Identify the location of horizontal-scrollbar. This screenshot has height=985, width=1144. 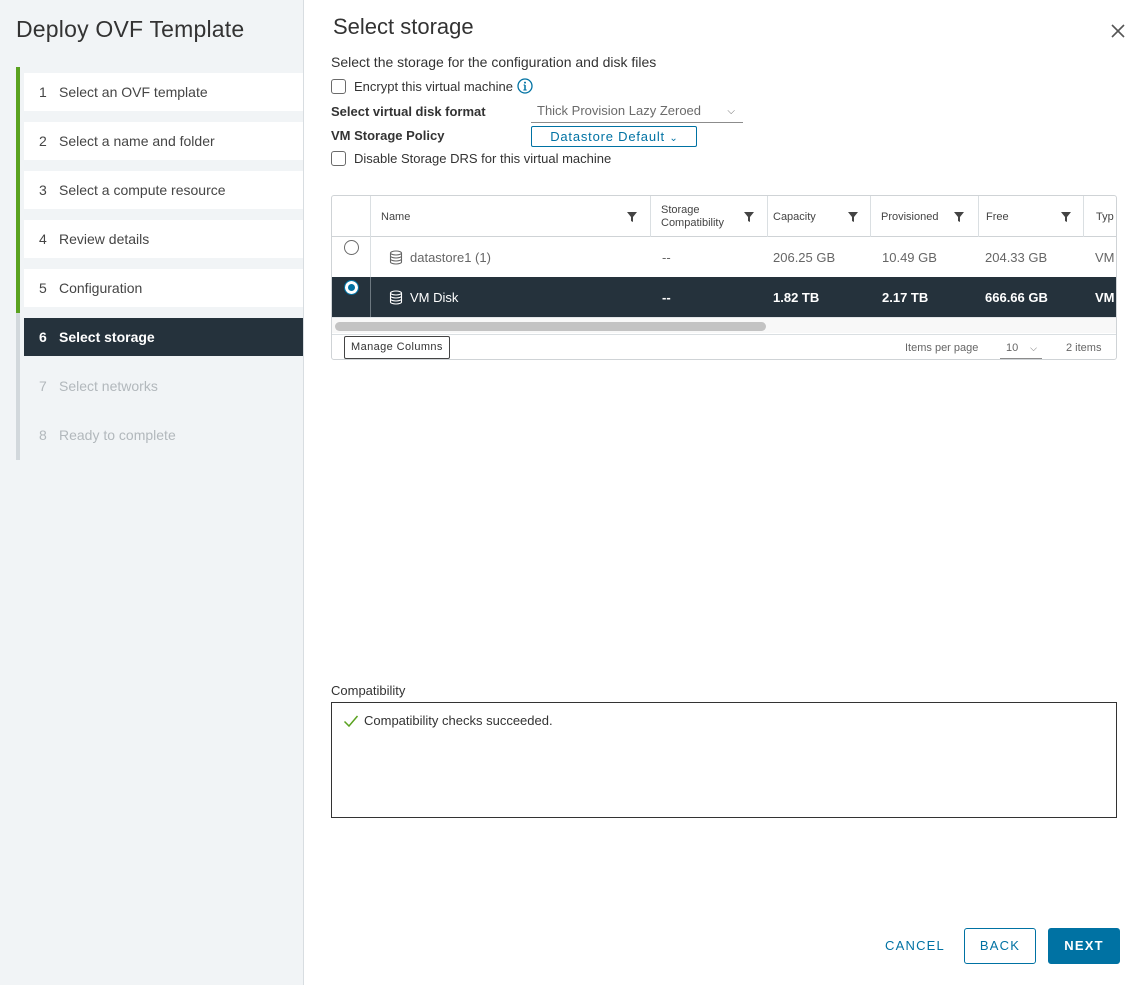
(724, 325).